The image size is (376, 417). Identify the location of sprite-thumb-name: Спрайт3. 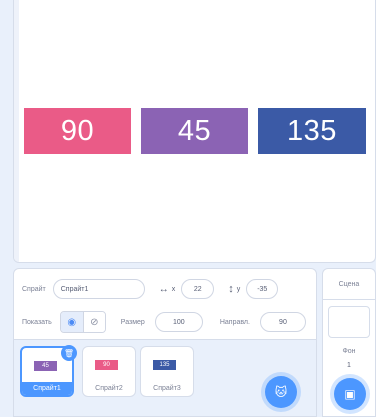
(167, 388).